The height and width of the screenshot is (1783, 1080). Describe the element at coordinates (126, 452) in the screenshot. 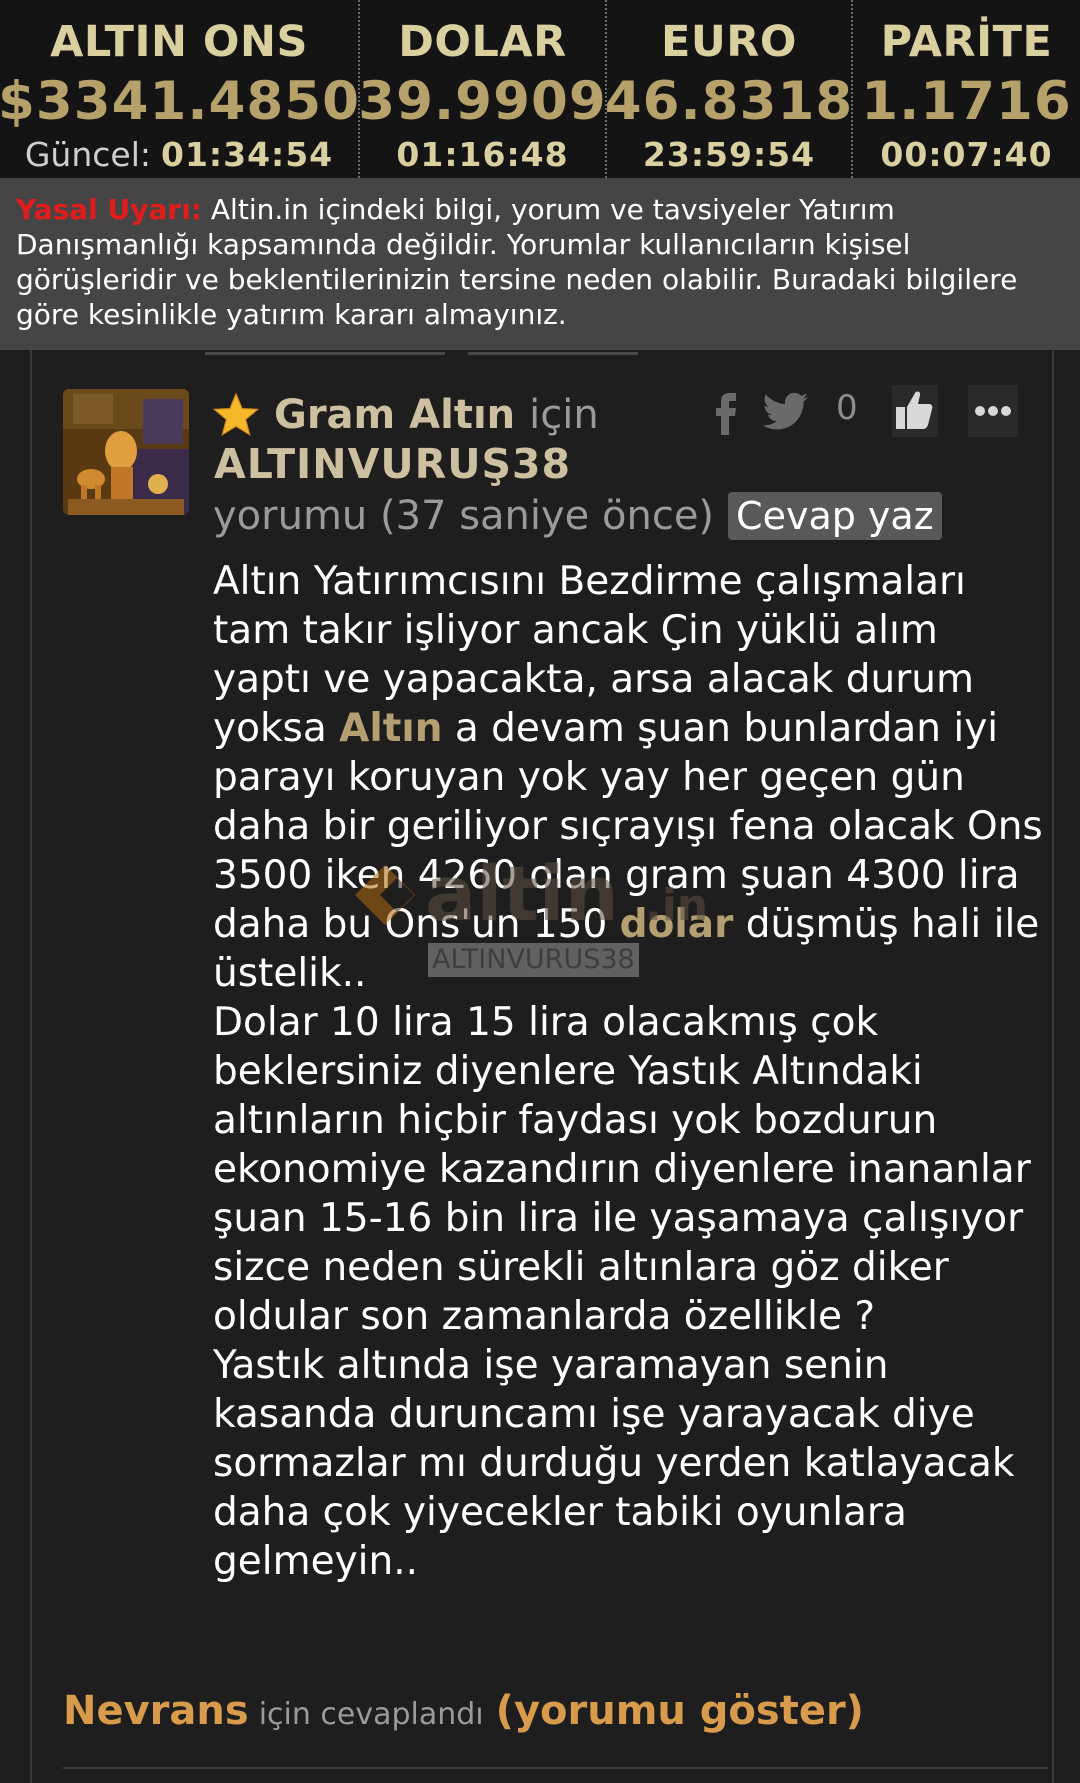

I see `avatar` at that location.